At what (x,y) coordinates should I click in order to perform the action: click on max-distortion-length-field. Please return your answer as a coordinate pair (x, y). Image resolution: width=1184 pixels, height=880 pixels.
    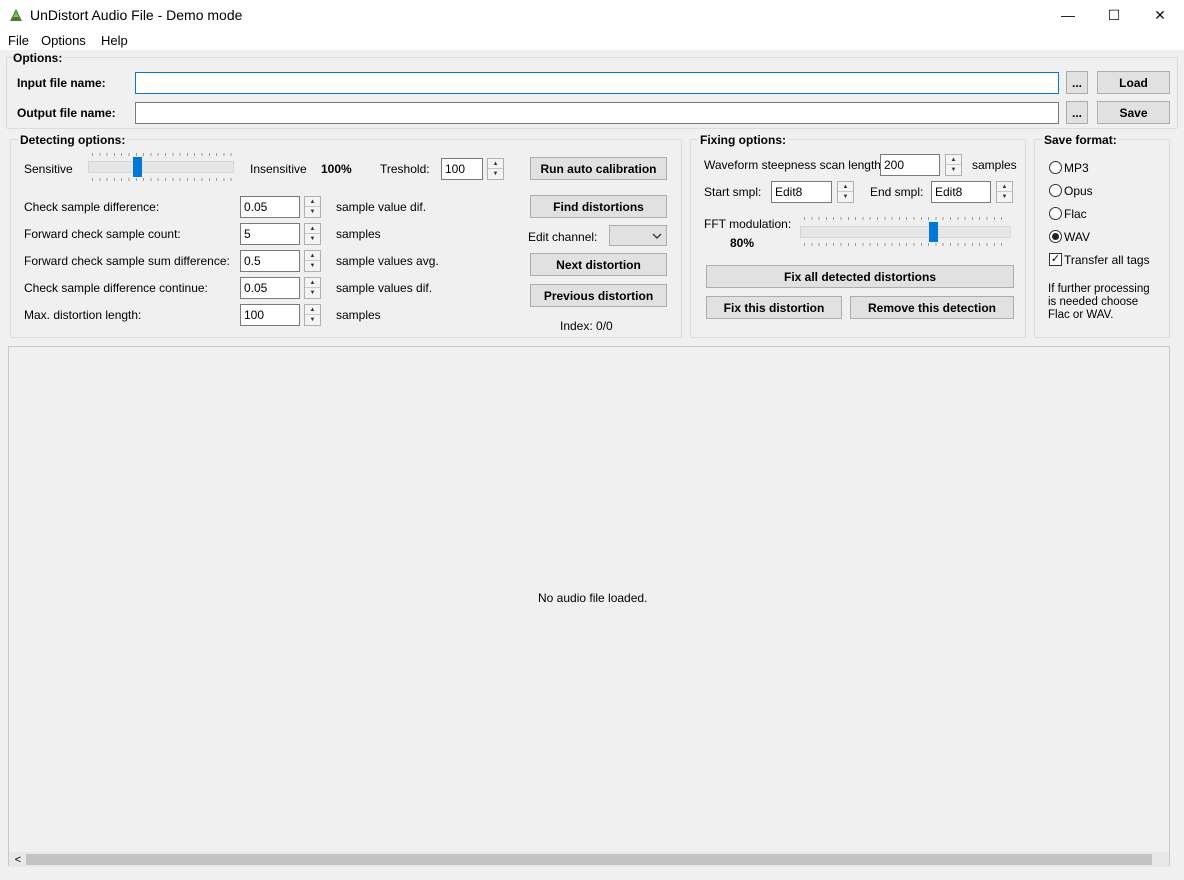
    Looking at the image, I should click on (270, 315).